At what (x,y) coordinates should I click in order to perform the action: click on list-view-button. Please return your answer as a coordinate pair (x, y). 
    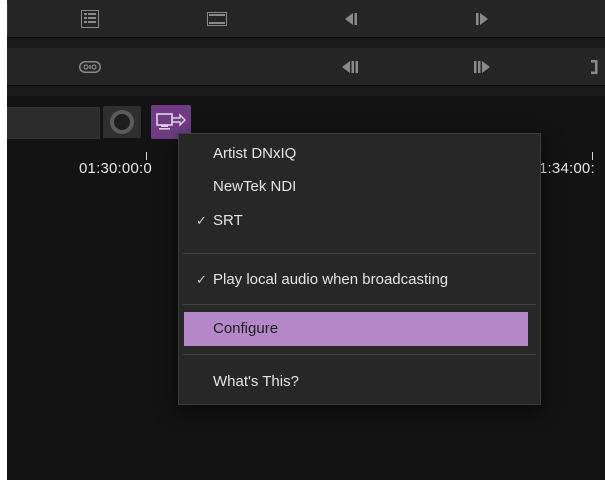
    Looking at the image, I should click on (90, 18).